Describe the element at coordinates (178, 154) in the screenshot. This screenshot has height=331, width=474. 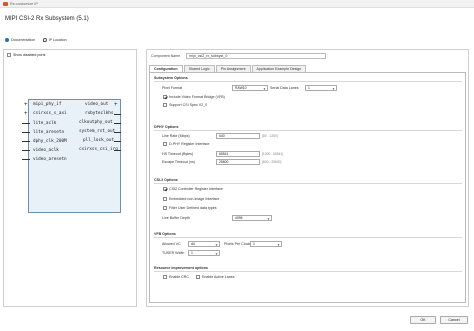
I see `hs-timeout-label: HS Timeout (Bytes)` at that location.